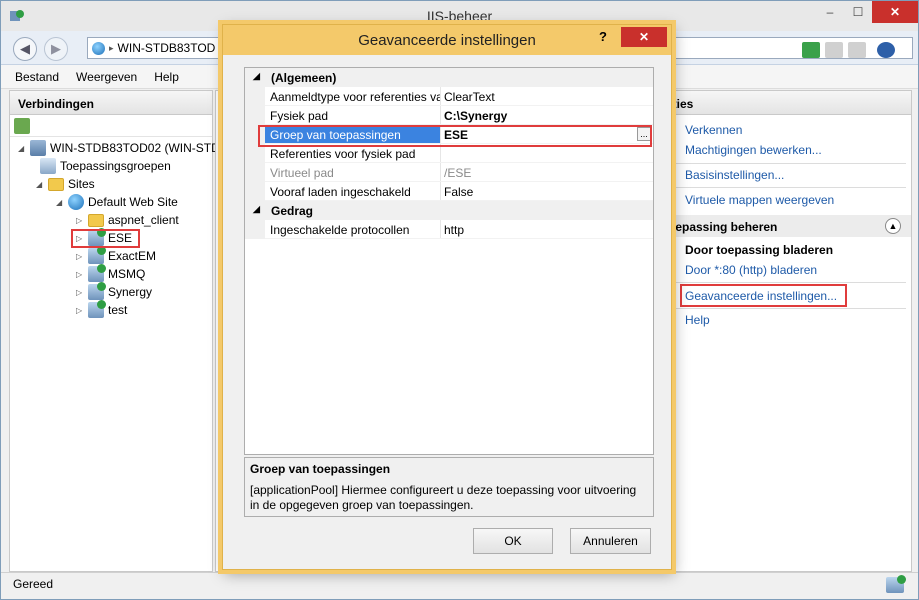 The height and width of the screenshot is (600, 919). I want to click on collapse-icon: ▲, so click(893, 226).